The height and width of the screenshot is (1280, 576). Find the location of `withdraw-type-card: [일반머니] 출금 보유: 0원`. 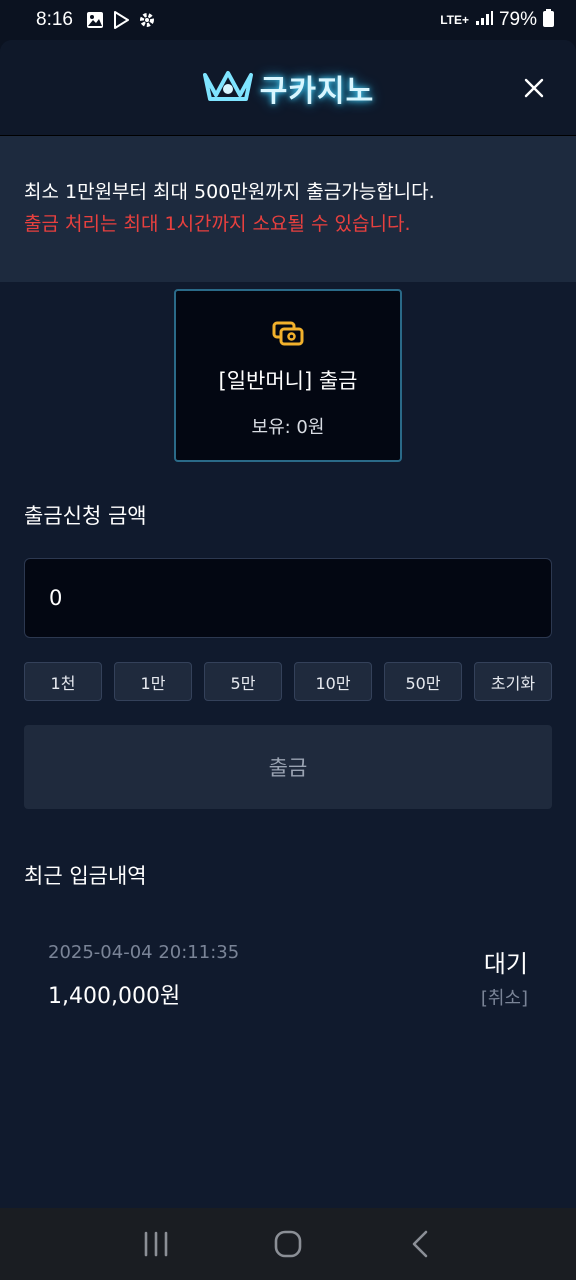

withdraw-type-card: [일반머니] 출금 보유: 0원 is located at coordinates (288, 375).